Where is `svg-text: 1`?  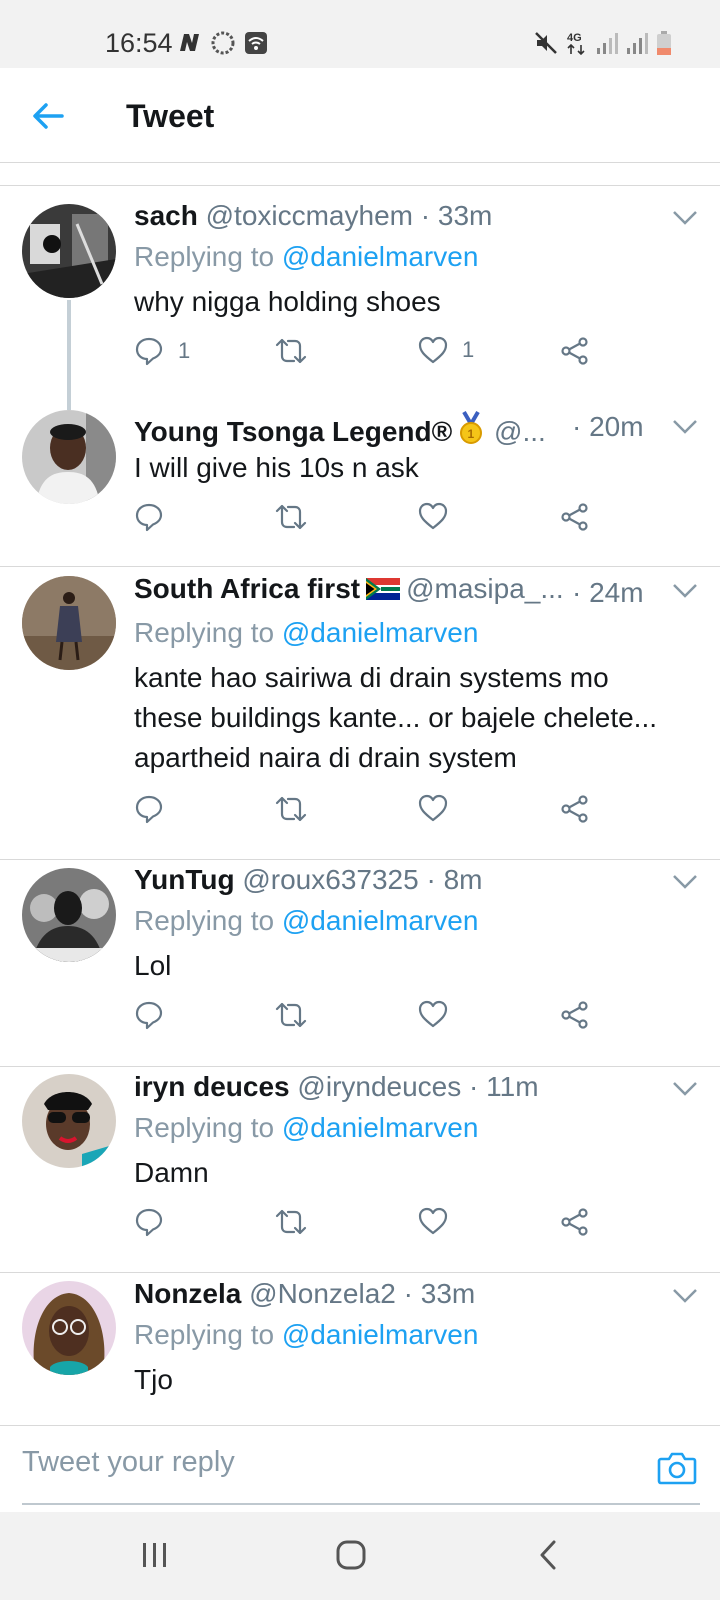
svg-text: 1 is located at coordinates (471, 434).